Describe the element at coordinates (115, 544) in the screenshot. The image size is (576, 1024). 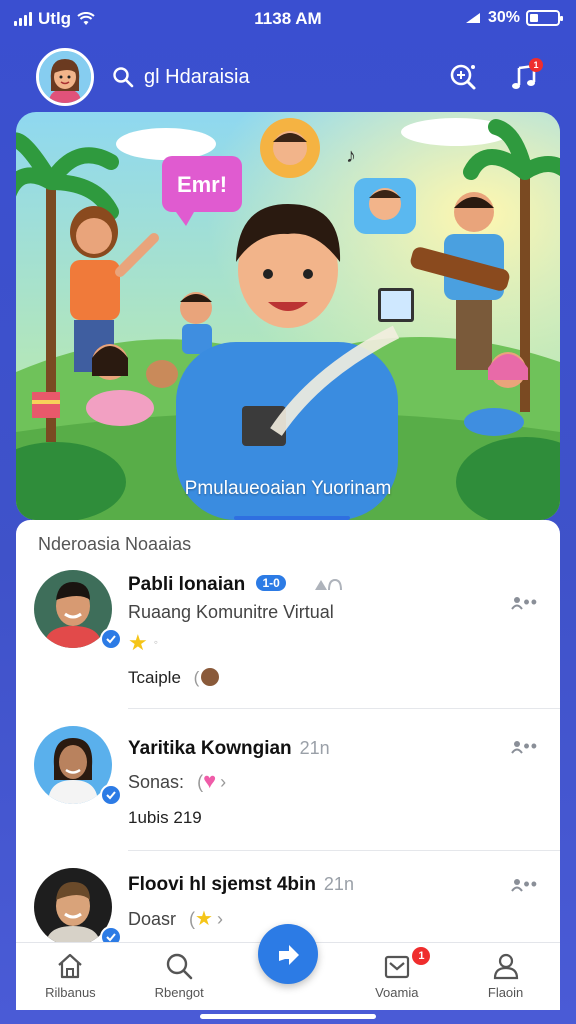
I see `feed-title: Nderoasia Noaaias` at that location.